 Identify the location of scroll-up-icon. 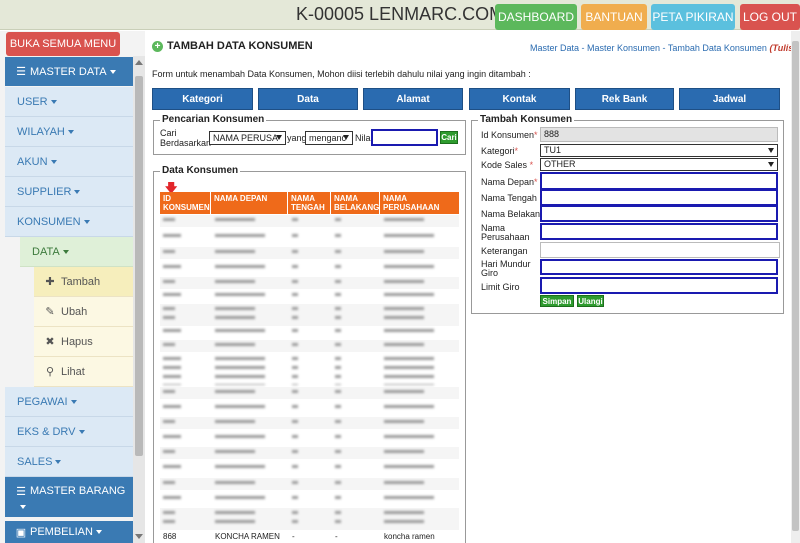
(139, 62).